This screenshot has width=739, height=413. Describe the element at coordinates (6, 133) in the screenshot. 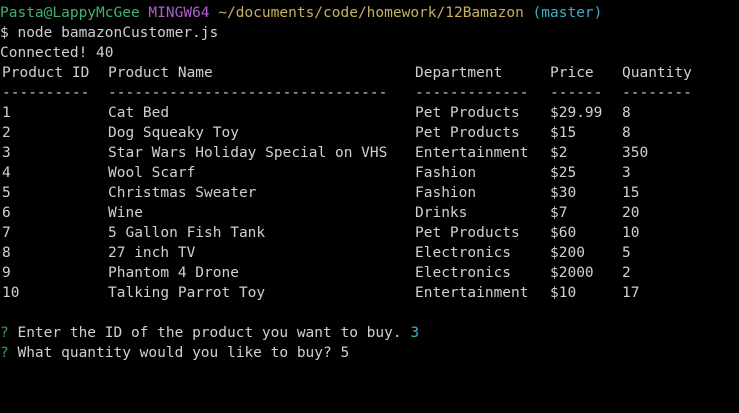

I see `cell-id: 2` at that location.